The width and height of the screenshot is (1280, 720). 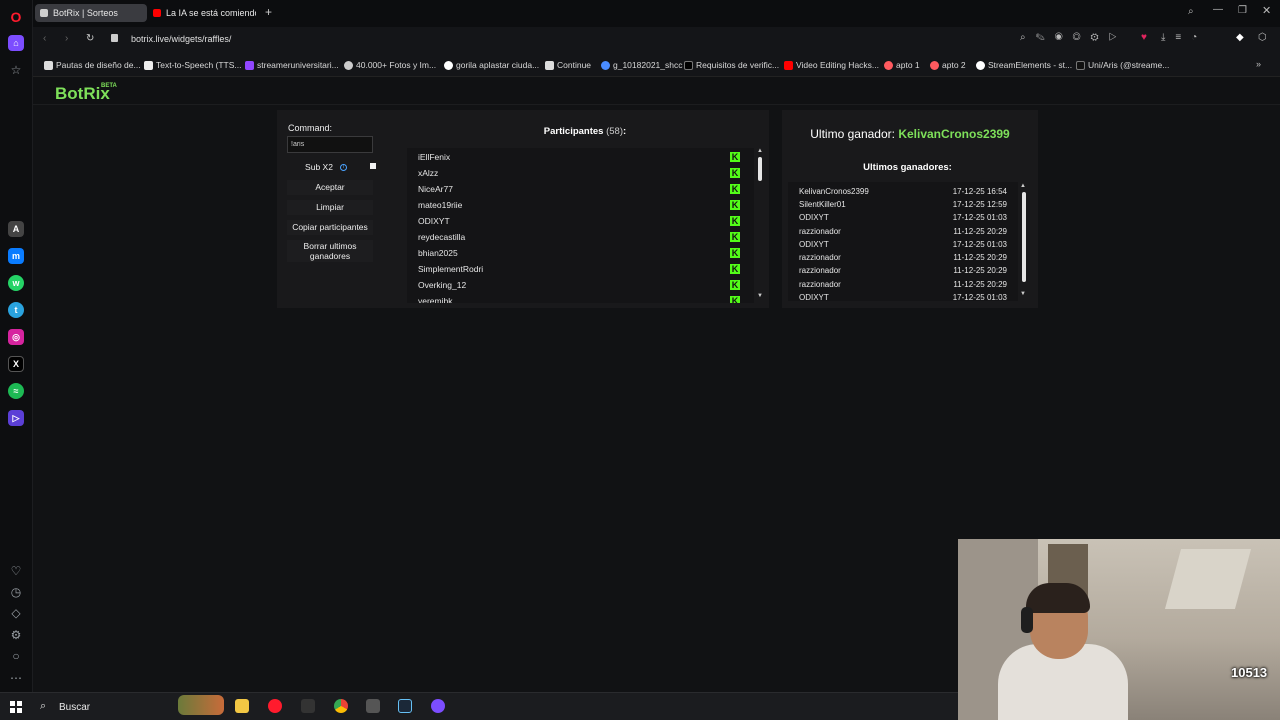 I want to click on youtube-icon, so click(x=788, y=65).